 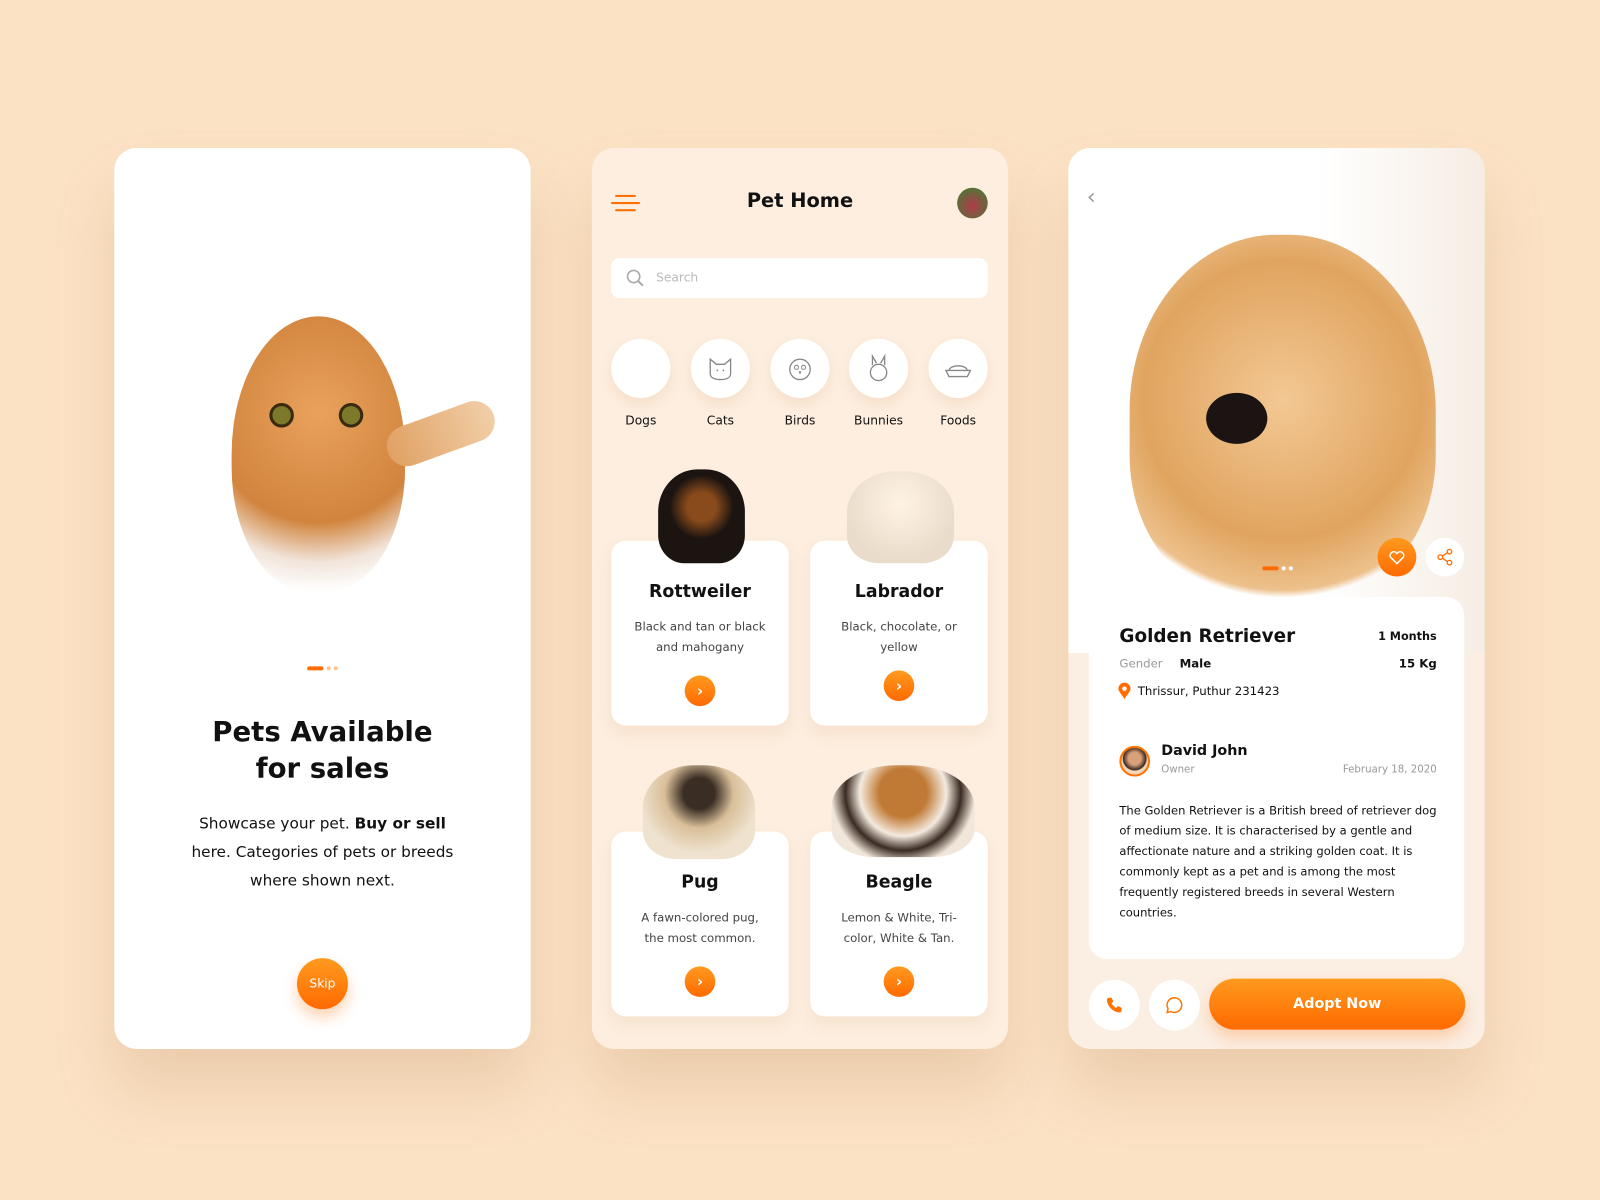 What do you see at coordinates (800, 420) in the screenshot?
I see `category-label: Birds` at bounding box center [800, 420].